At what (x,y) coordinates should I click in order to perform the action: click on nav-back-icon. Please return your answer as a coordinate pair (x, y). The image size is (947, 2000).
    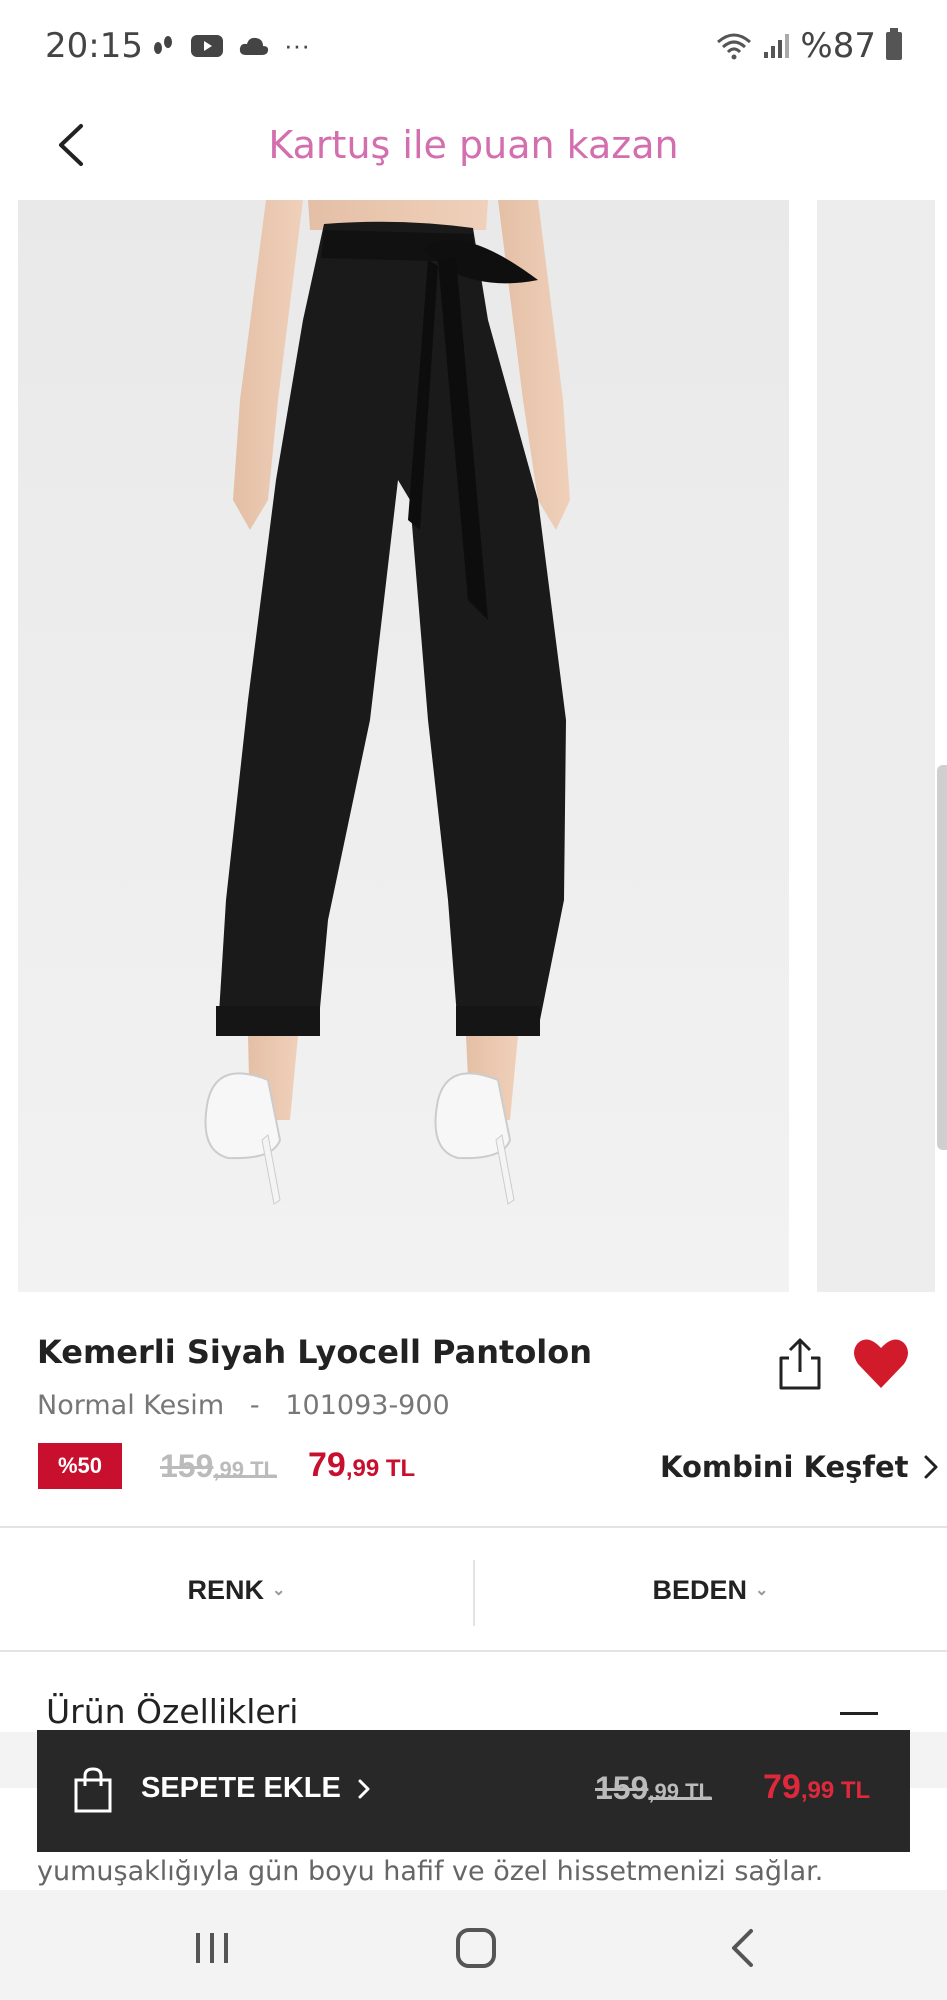
    Looking at the image, I should click on (742, 1948).